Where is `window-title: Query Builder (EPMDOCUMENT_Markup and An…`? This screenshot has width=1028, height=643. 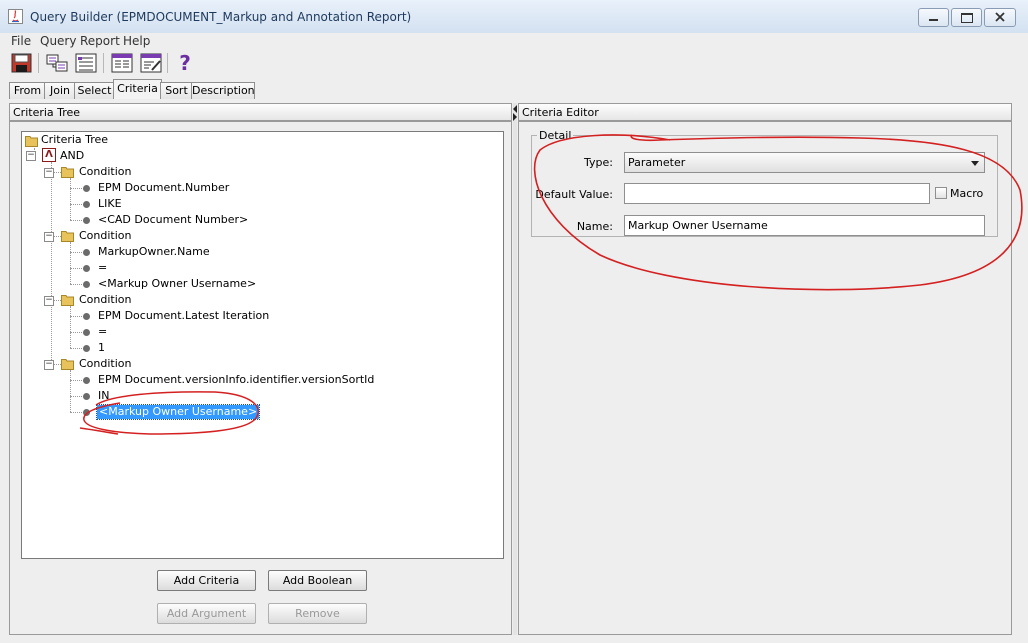
window-title: Query Builder (EPMDOCUMENT_Markup and An… is located at coordinates (221, 17).